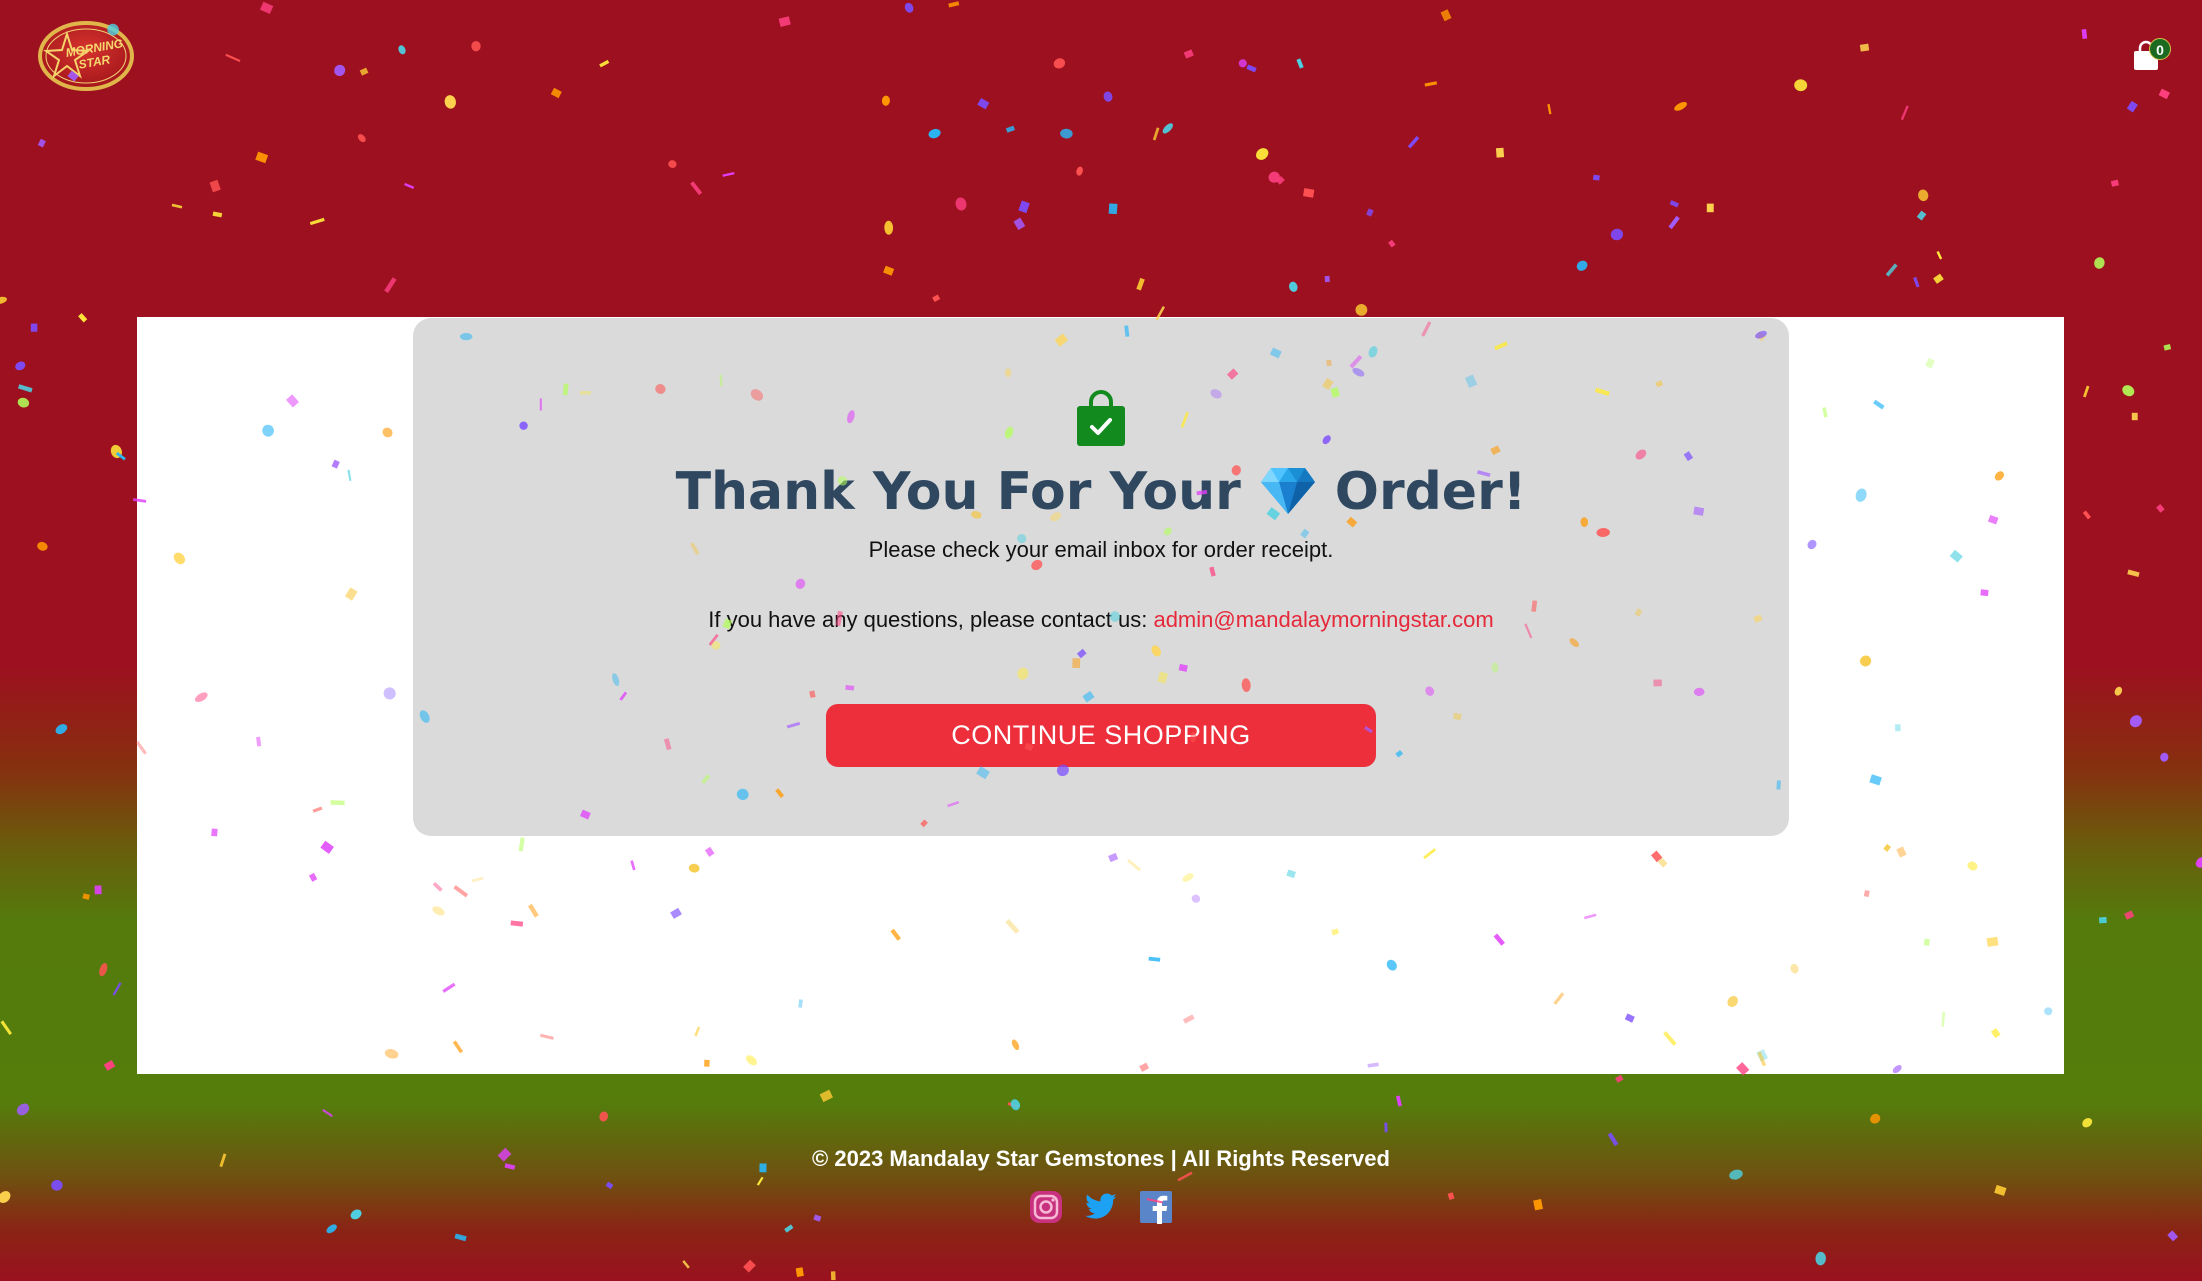 The height and width of the screenshot is (1281, 2202). Describe the element at coordinates (1288, 491) in the screenshot. I see `gem-icon` at that location.